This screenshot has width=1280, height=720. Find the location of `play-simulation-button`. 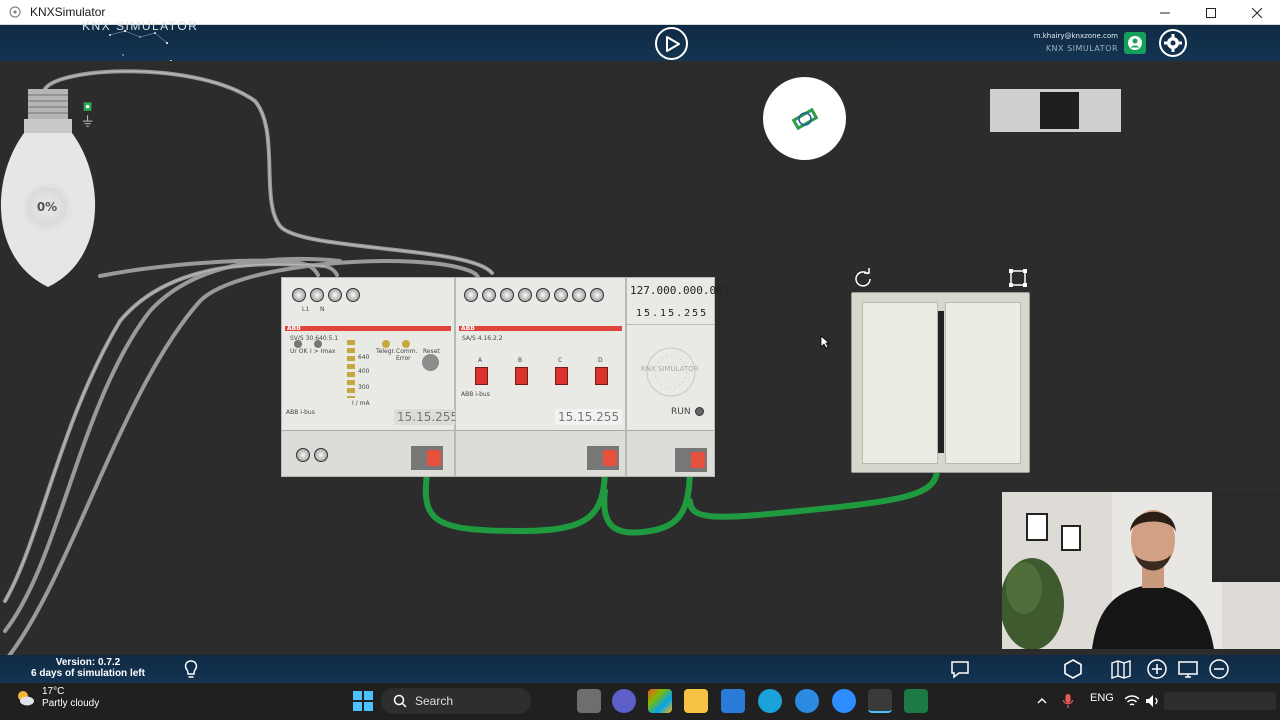

play-simulation-button is located at coordinates (671, 43).